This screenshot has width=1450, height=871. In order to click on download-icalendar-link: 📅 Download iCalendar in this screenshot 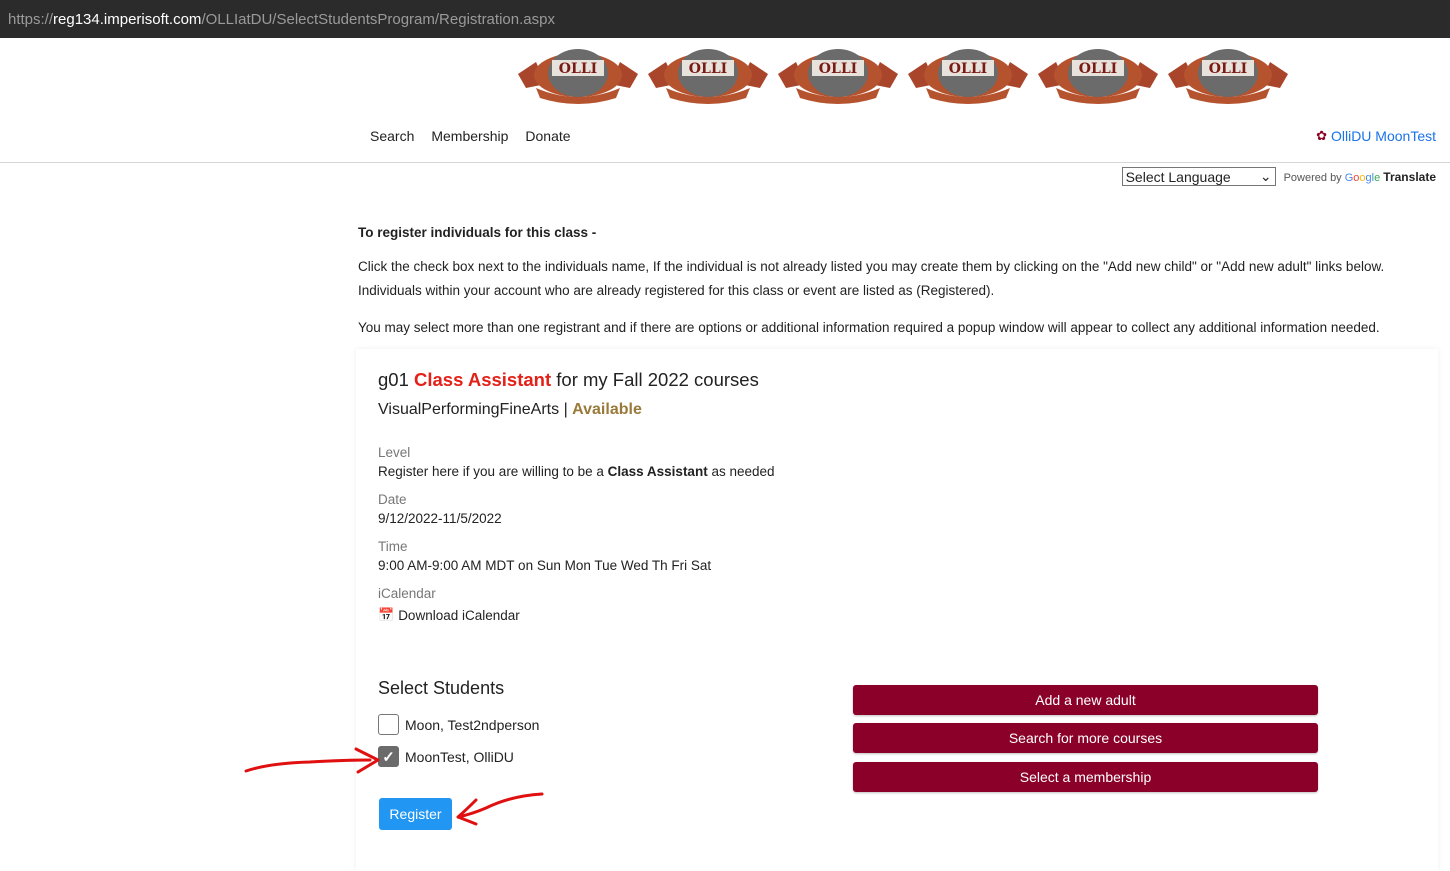, I will do `click(449, 615)`.